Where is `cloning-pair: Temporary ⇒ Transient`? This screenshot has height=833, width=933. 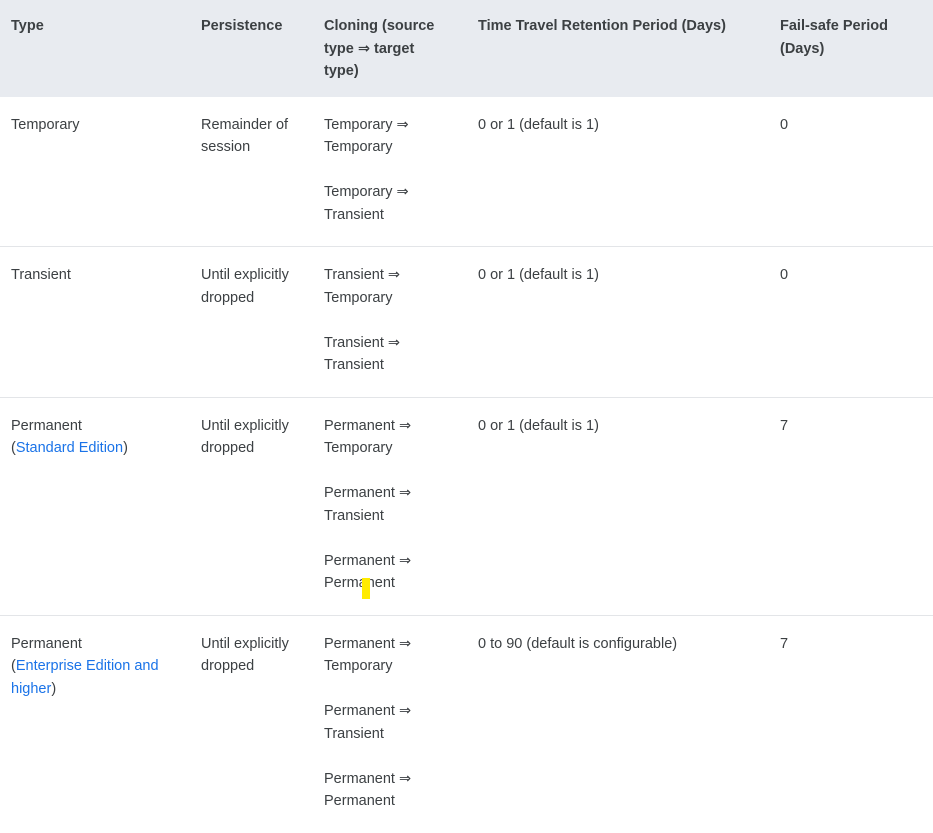 cloning-pair: Temporary ⇒ Transient is located at coordinates (366, 203).